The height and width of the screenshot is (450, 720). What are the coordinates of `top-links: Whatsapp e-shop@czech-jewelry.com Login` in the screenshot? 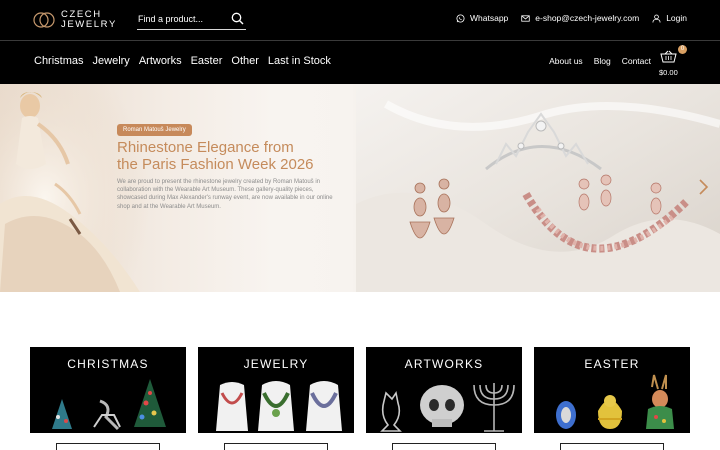 It's located at (565, 18).